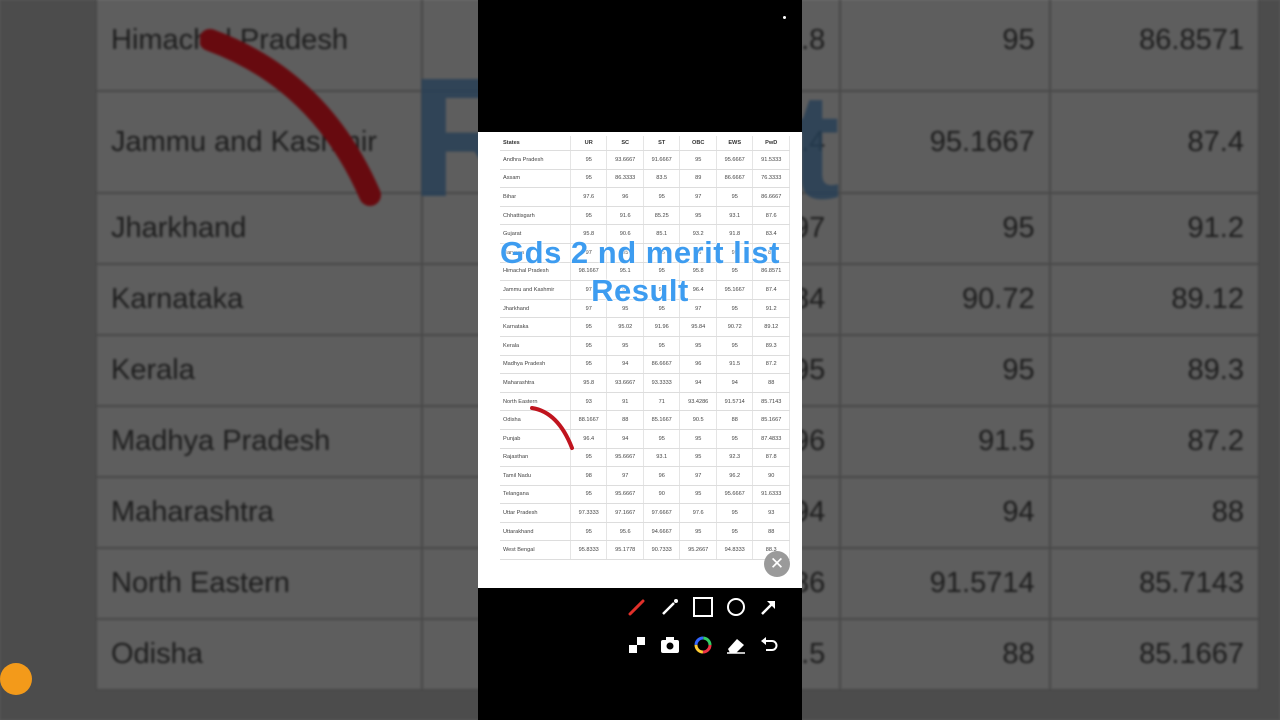 The height and width of the screenshot is (720, 1280). Describe the element at coordinates (703, 645) in the screenshot. I see `color-wheel-icon` at that location.